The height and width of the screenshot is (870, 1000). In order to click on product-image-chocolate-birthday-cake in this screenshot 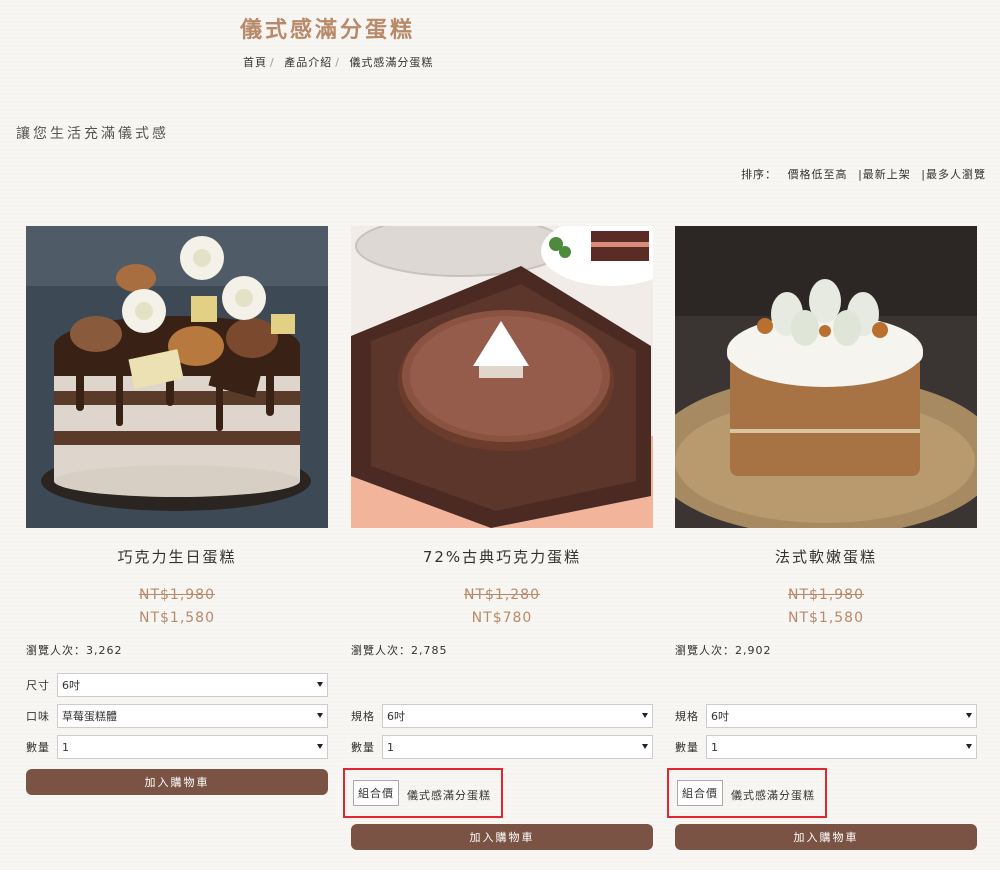, I will do `click(177, 377)`.